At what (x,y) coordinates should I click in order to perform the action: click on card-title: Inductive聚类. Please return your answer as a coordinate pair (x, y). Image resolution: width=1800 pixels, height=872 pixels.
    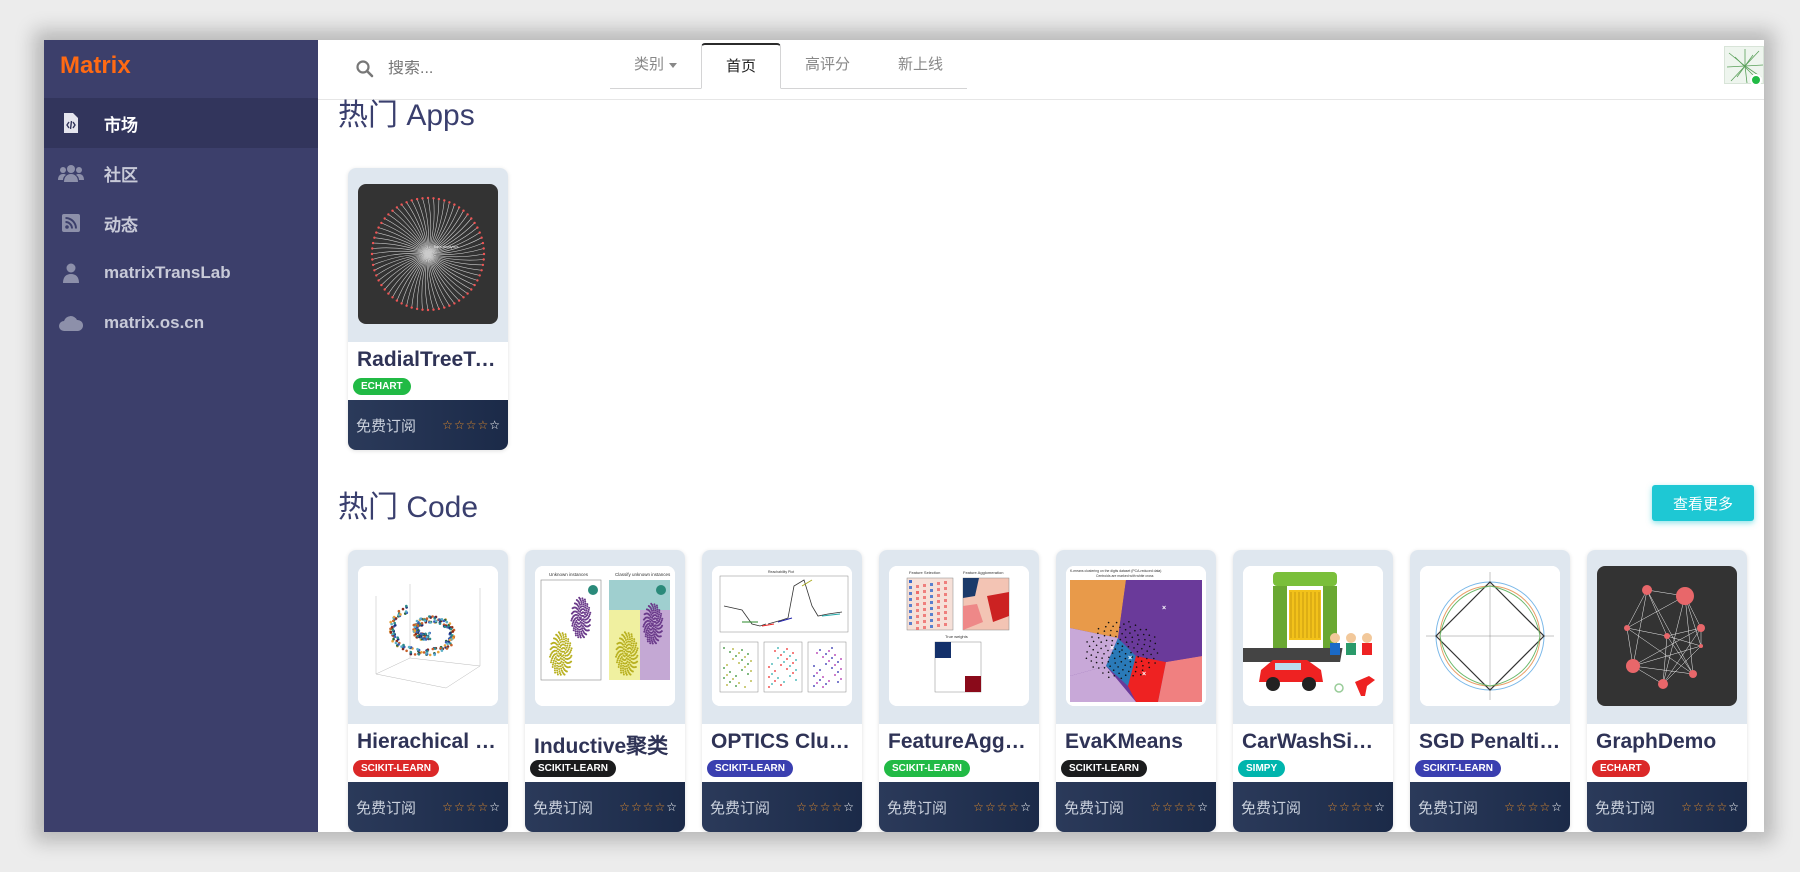
    Looking at the image, I should click on (605, 741).